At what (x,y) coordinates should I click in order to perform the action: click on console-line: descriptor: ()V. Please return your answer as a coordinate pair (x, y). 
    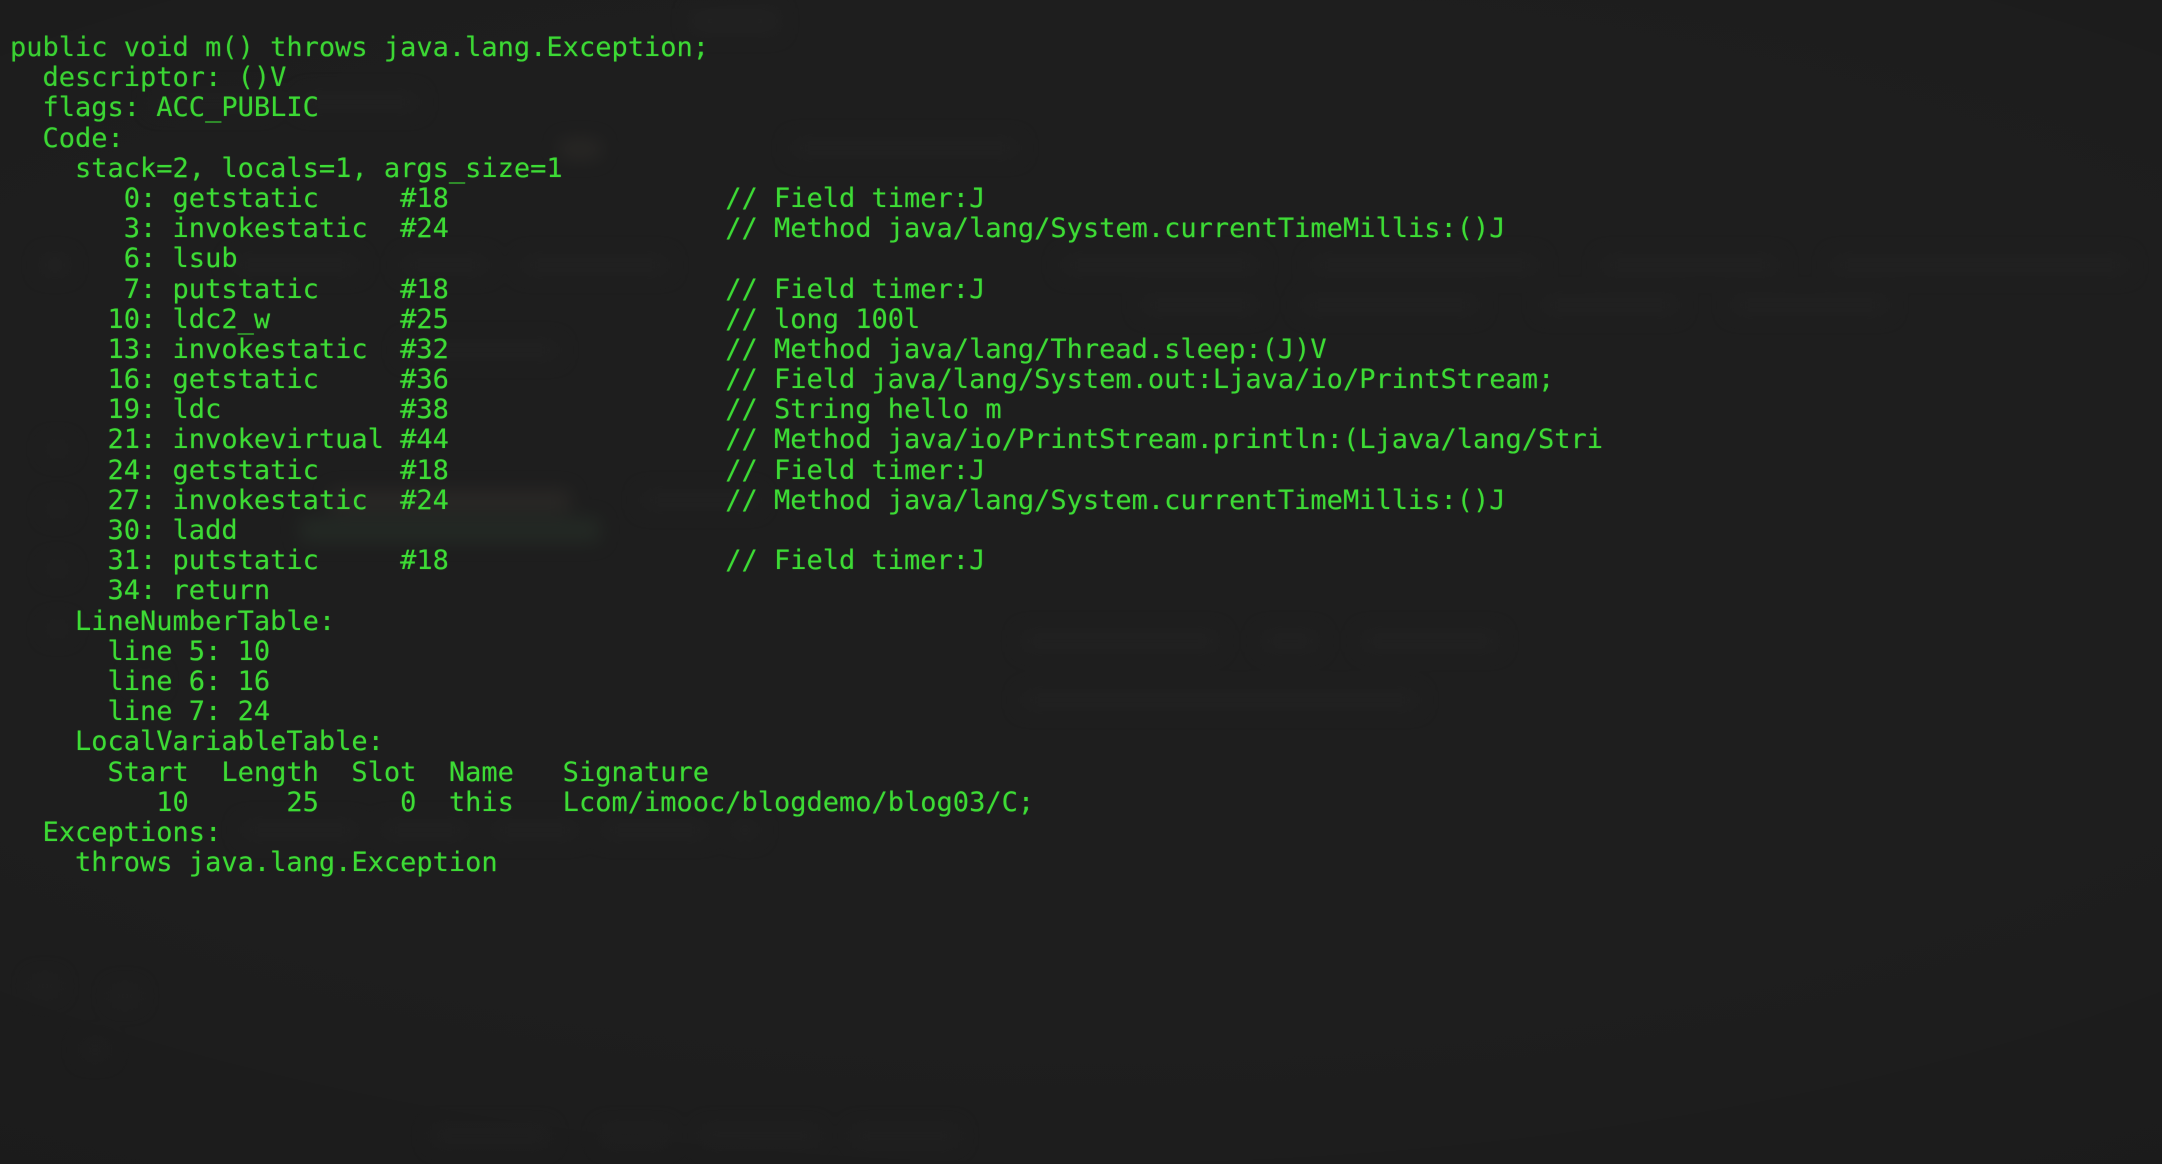
    Looking at the image, I should click on (148, 78).